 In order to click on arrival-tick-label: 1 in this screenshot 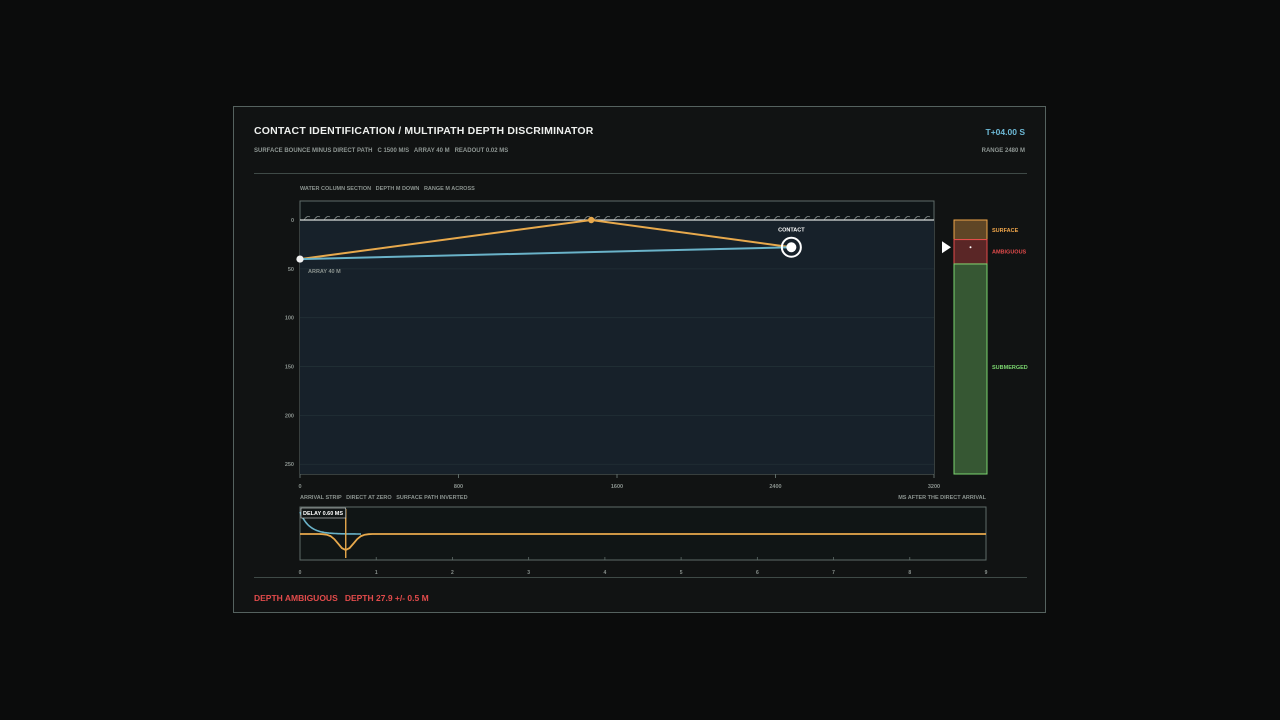, I will do `click(376, 573)`.